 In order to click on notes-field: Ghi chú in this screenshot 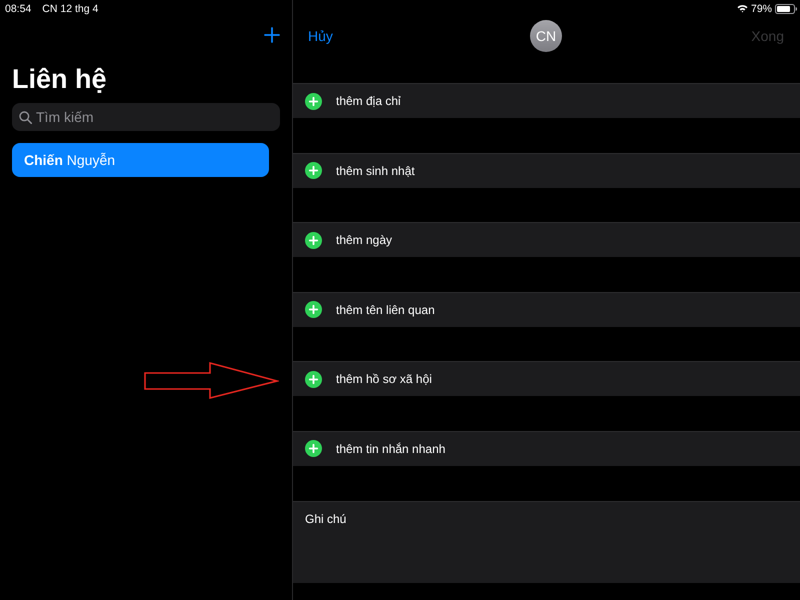, I will do `click(546, 541)`.